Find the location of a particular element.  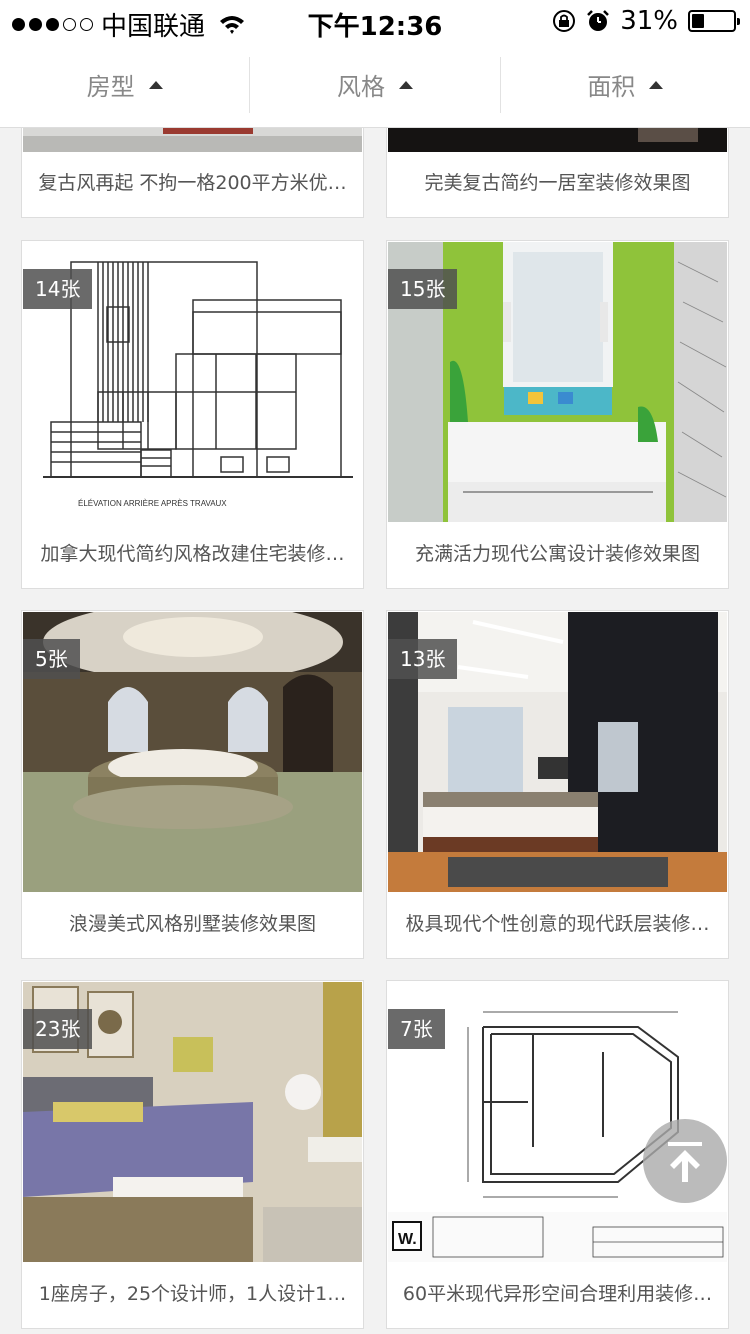

card-image: 5张 is located at coordinates (192, 752).